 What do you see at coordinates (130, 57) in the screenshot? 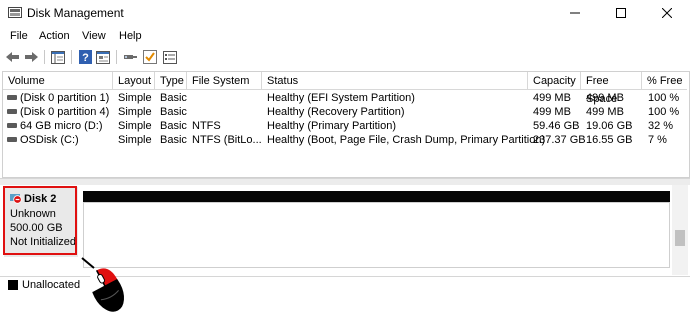
I see `connect-disk-icon` at bounding box center [130, 57].